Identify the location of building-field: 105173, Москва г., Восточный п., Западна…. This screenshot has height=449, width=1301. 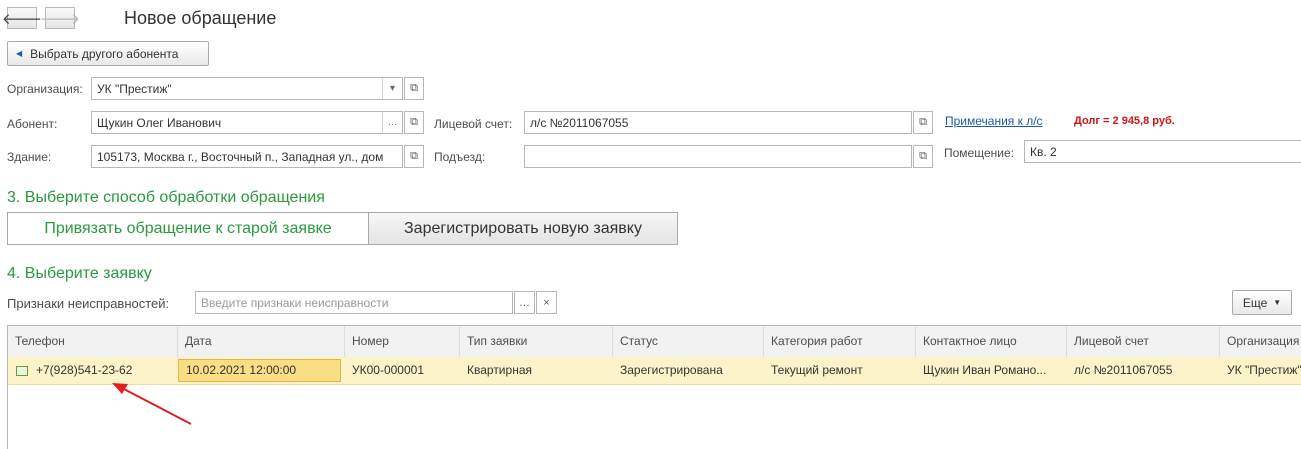
(247, 156).